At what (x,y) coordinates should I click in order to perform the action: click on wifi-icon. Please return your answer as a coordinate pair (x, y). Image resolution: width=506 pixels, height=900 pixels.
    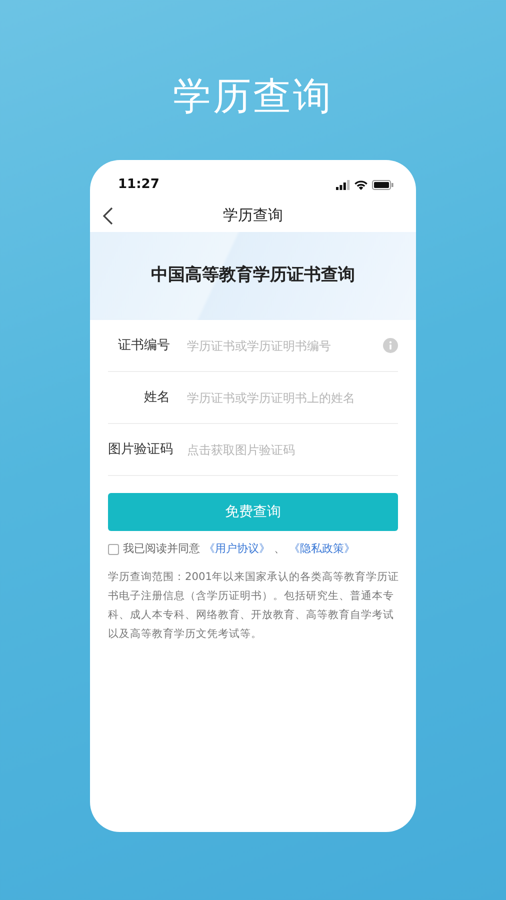
    Looking at the image, I should click on (361, 185).